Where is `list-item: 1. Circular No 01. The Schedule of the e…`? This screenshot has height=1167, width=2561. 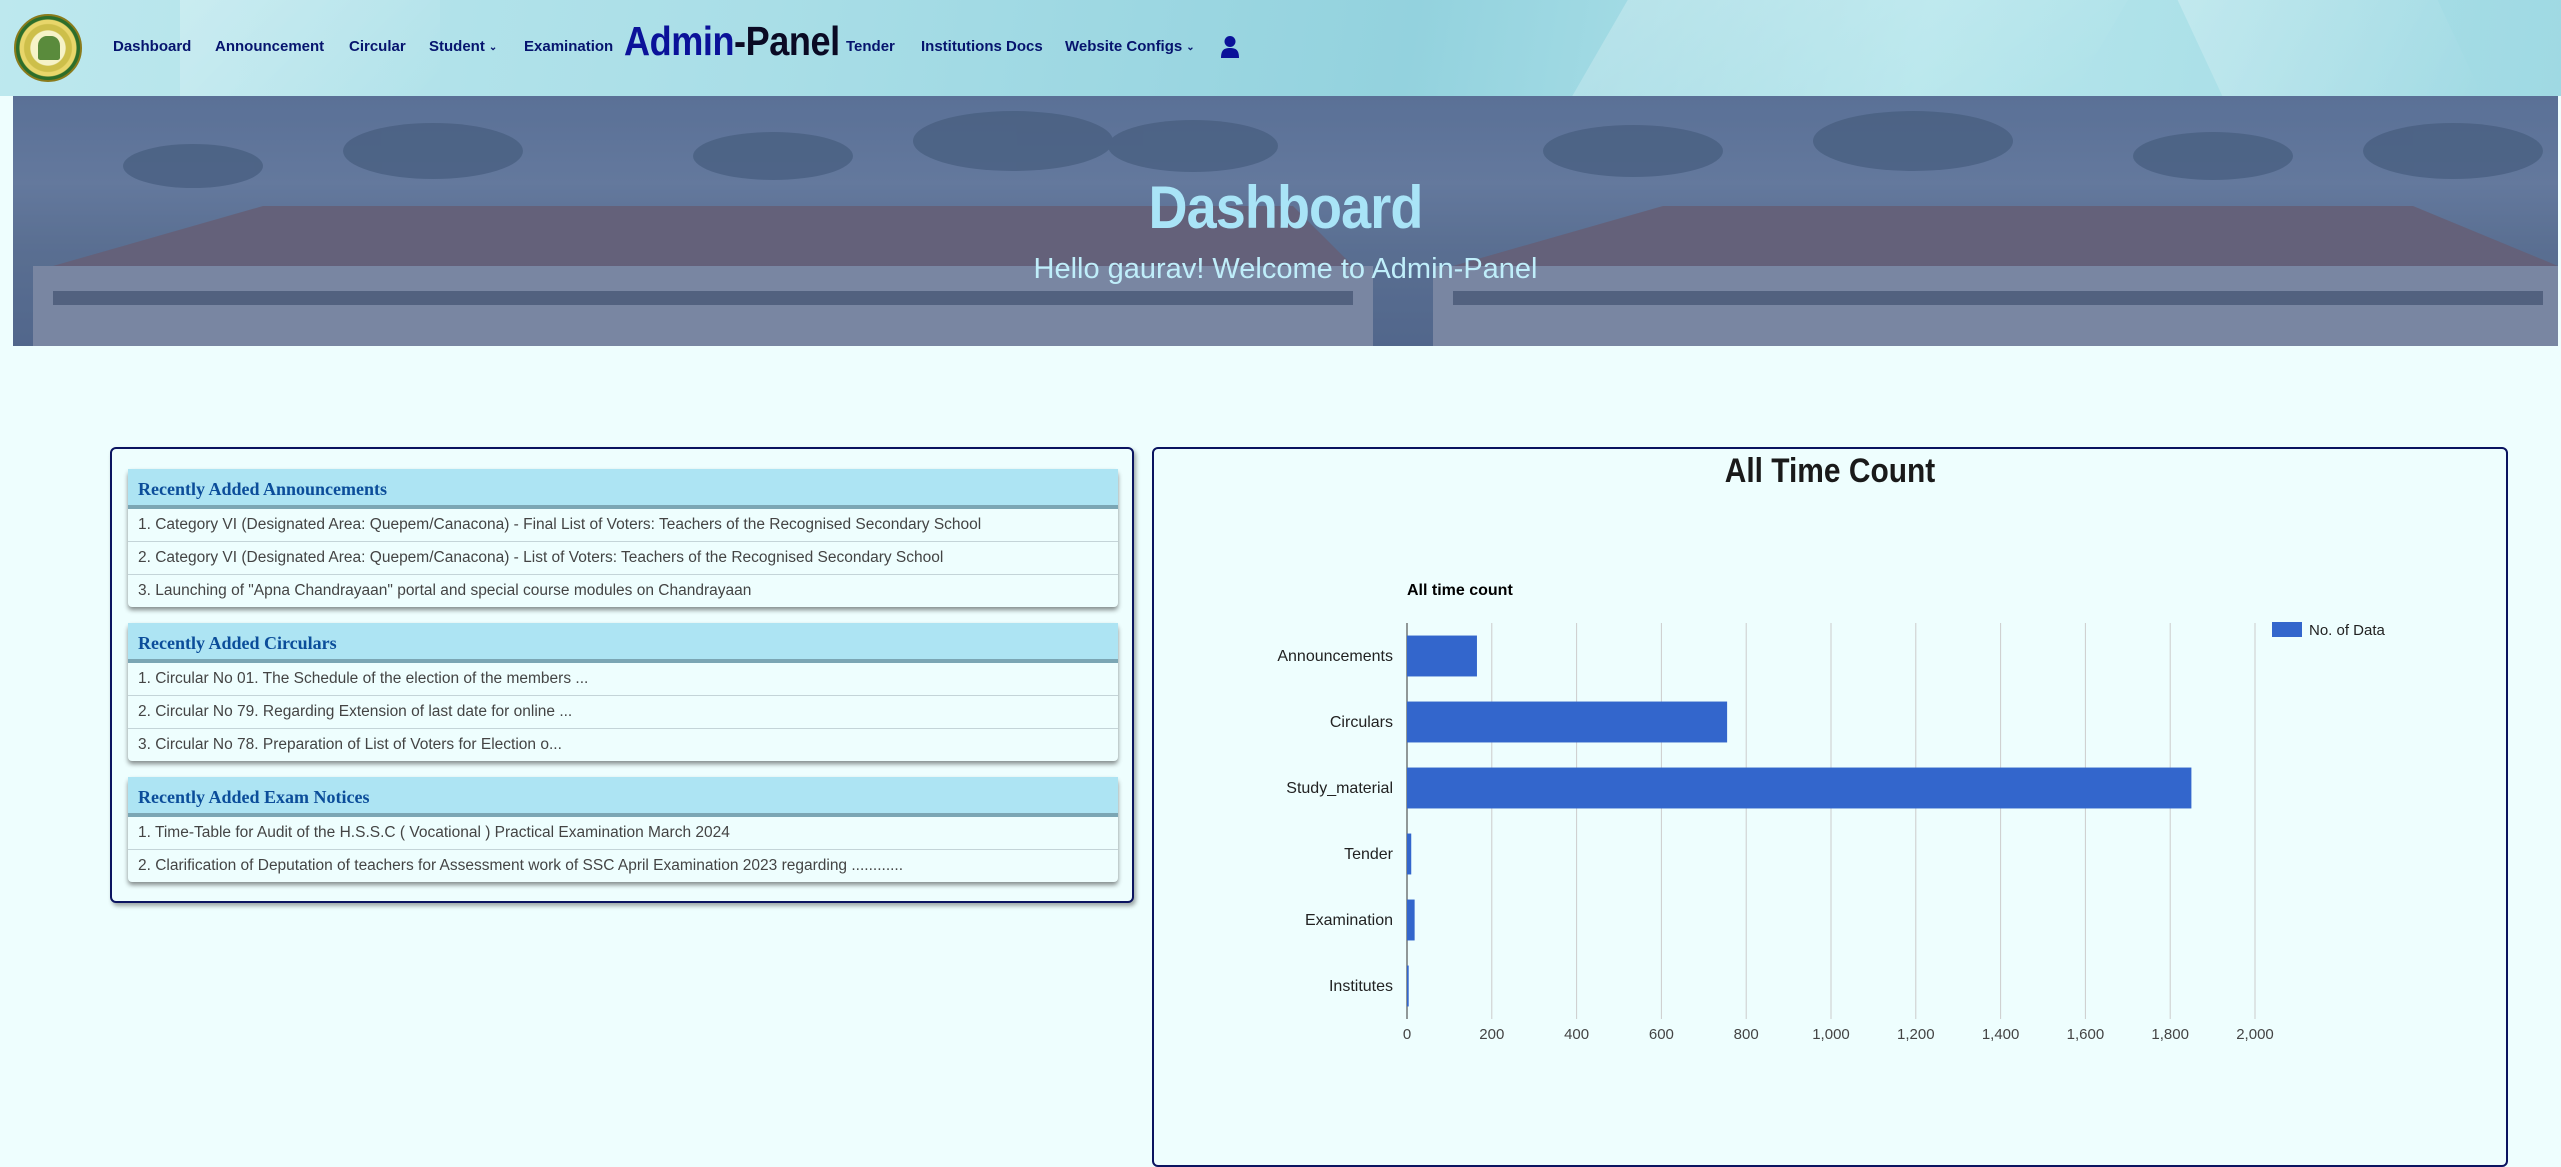 list-item: 1. Circular No 01. The Schedule of the e… is located at coordinates (623, 679).